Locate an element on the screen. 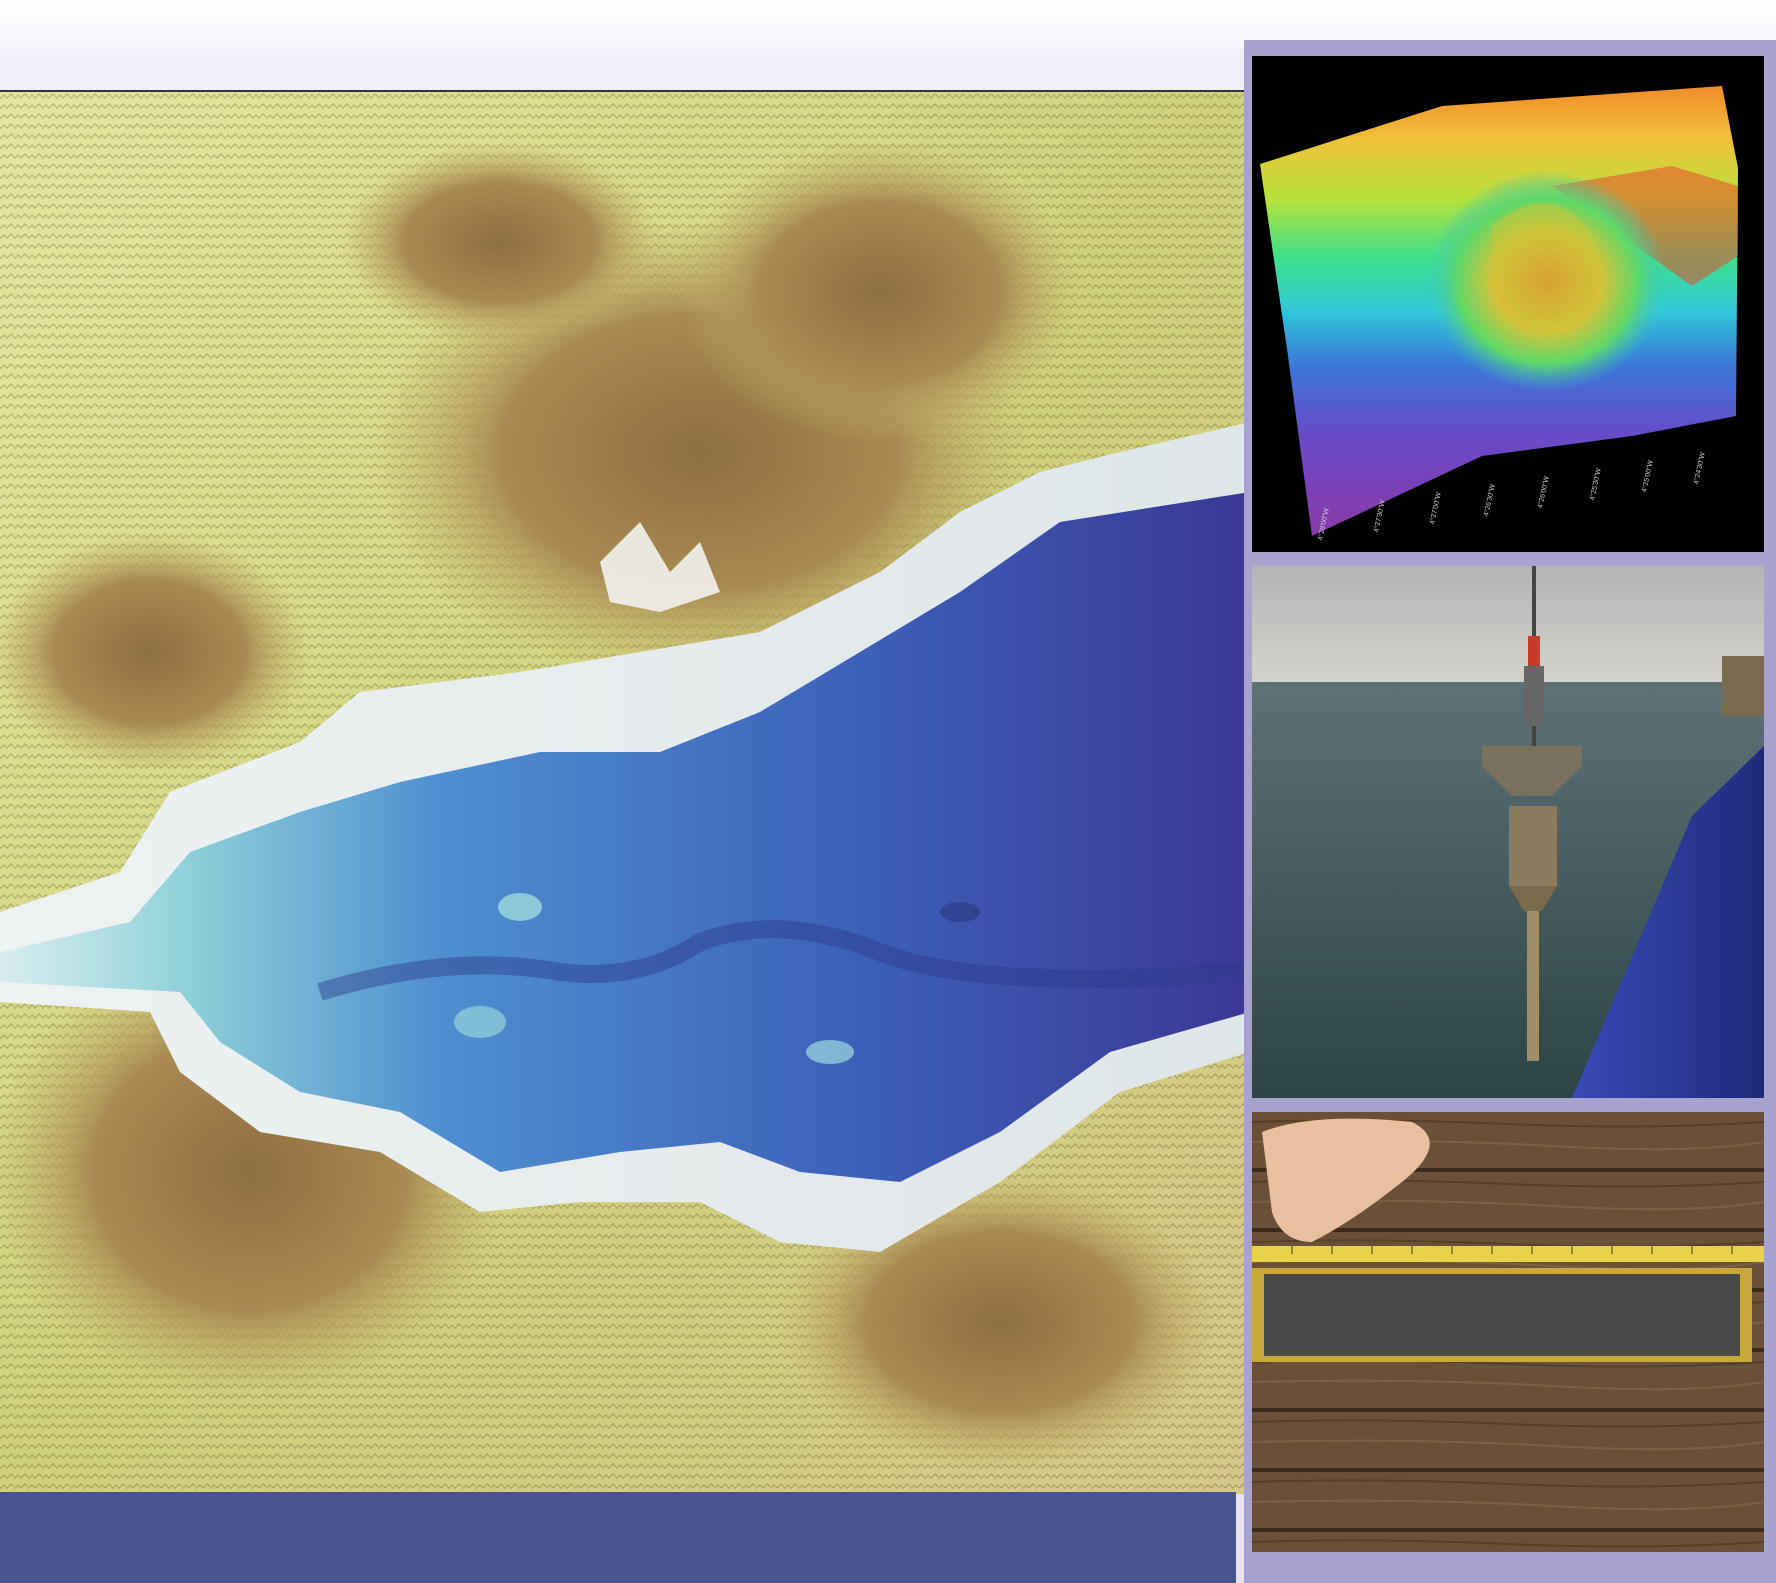  bathymetry-3d-image is located at coordinates (1508, 304).